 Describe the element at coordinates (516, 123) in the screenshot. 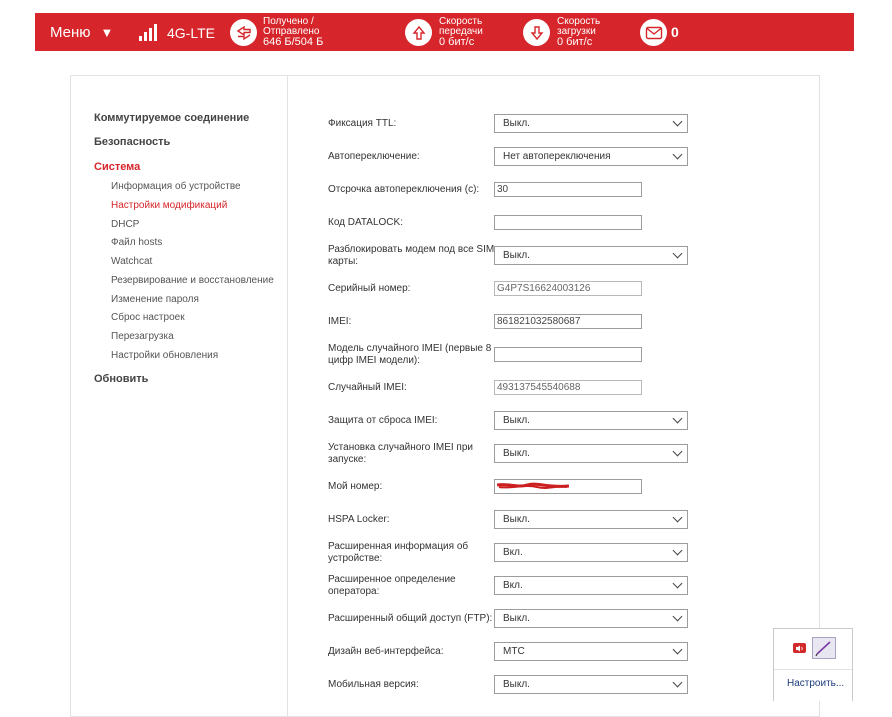

I see `ttl-value: Выкл.` at that location.